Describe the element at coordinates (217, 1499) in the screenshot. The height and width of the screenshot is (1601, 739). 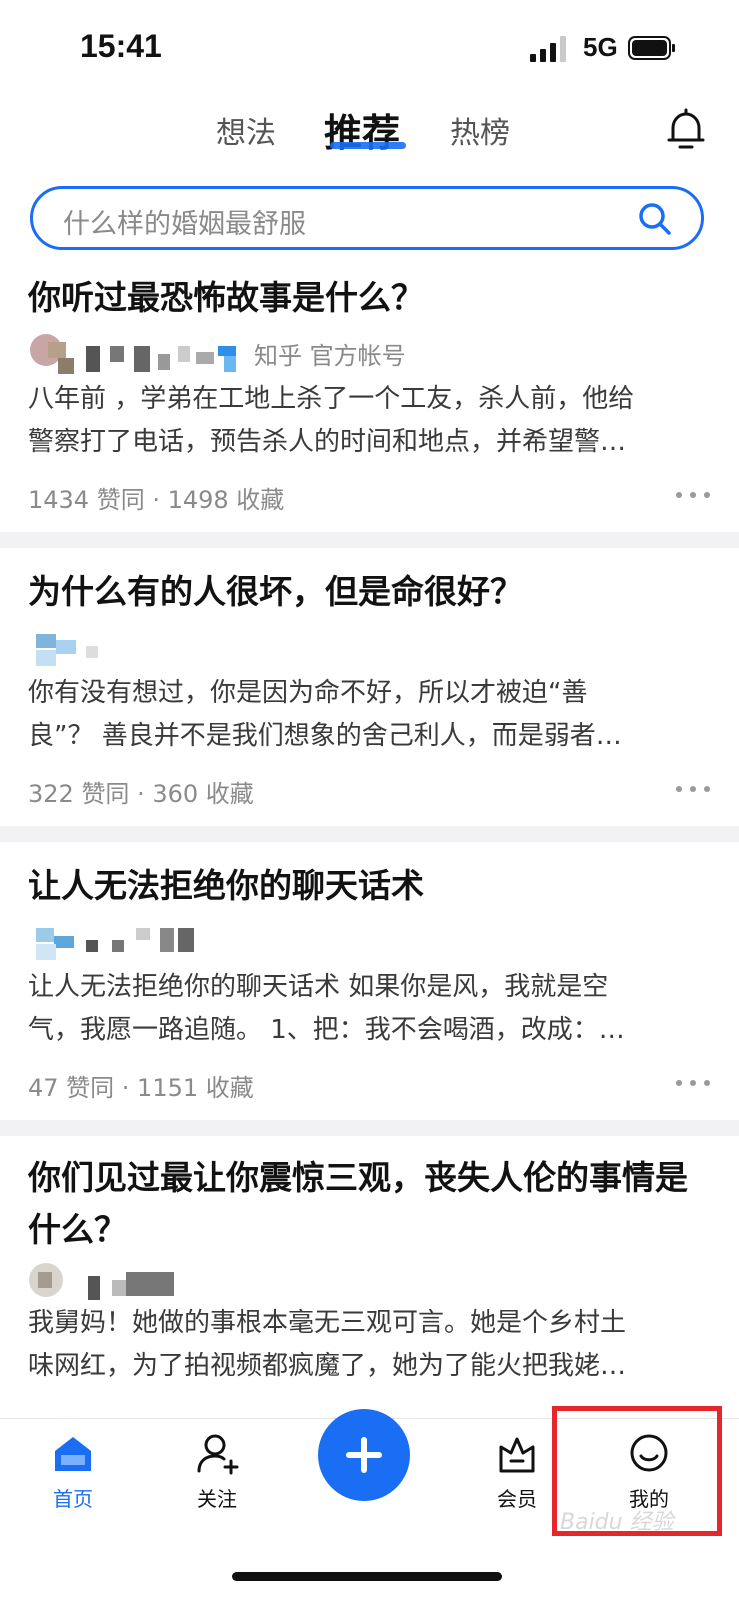
I see `nav-follow-label: 关注` at that location.